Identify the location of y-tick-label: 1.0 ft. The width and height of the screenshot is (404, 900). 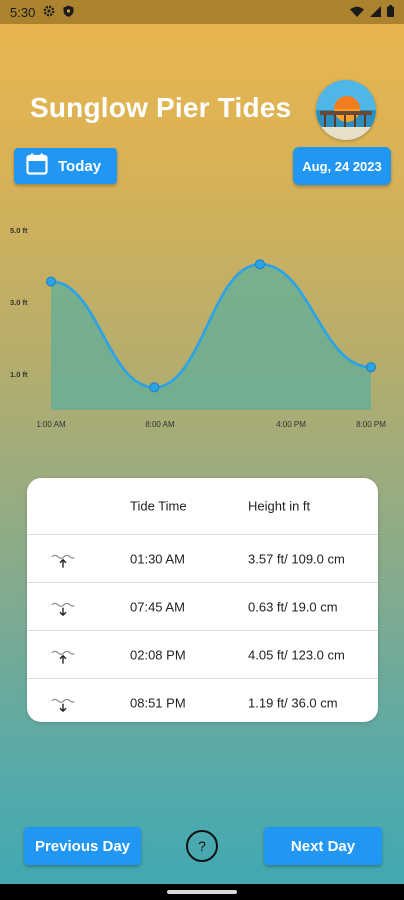
(19, 374).